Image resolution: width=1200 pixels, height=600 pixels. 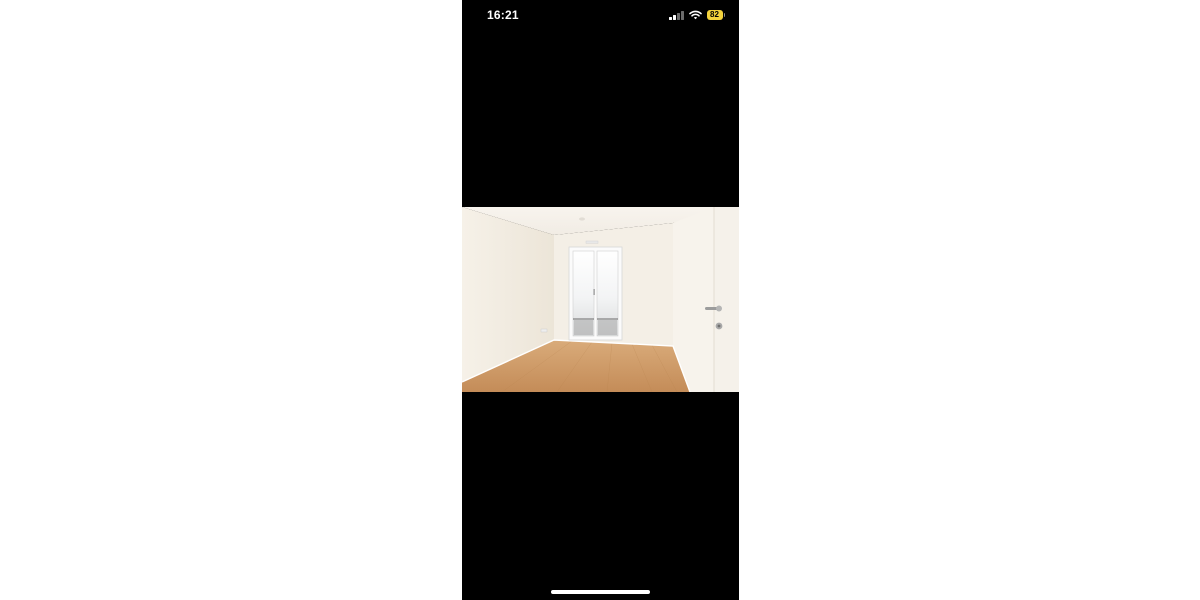 I want to click on status-bar: 16:21 82, so click(x=600, y=15).